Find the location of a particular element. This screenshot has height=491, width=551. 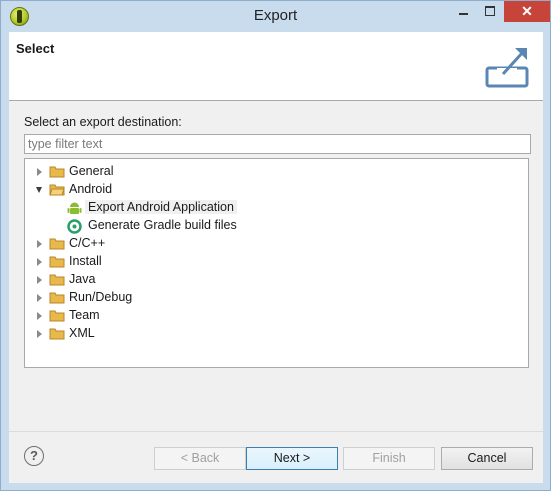

cancel-button: Cancel is located at coordinates (487, 458).